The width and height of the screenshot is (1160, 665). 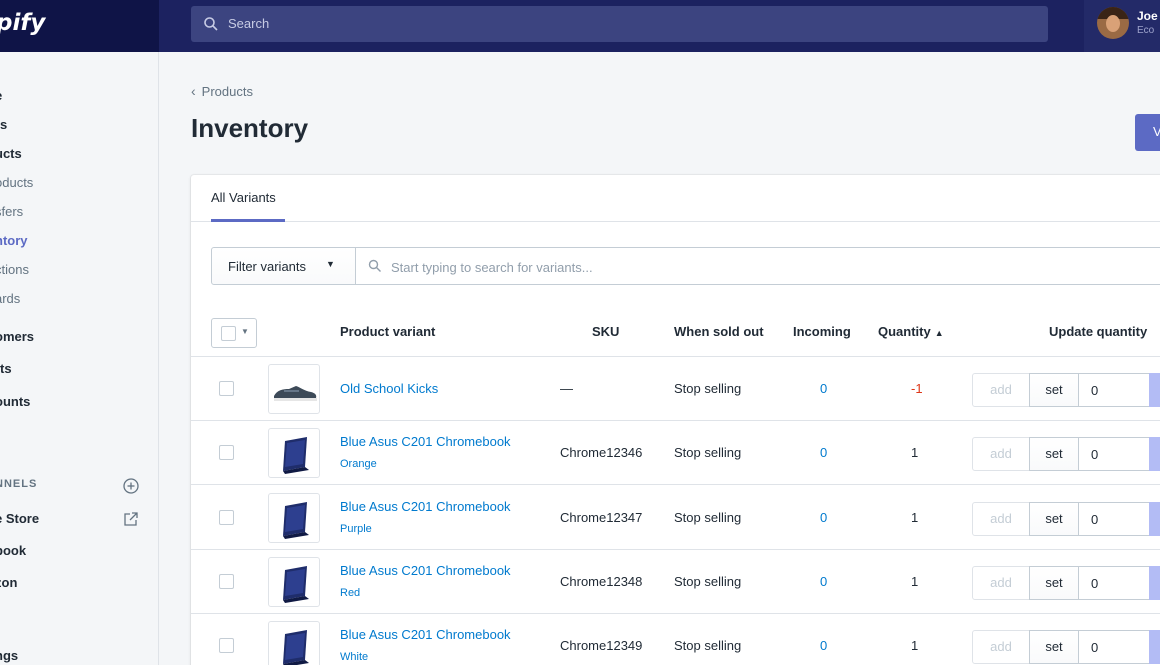 I want to click on tab-all-variants: All Variants, so click(x=243, y=197).